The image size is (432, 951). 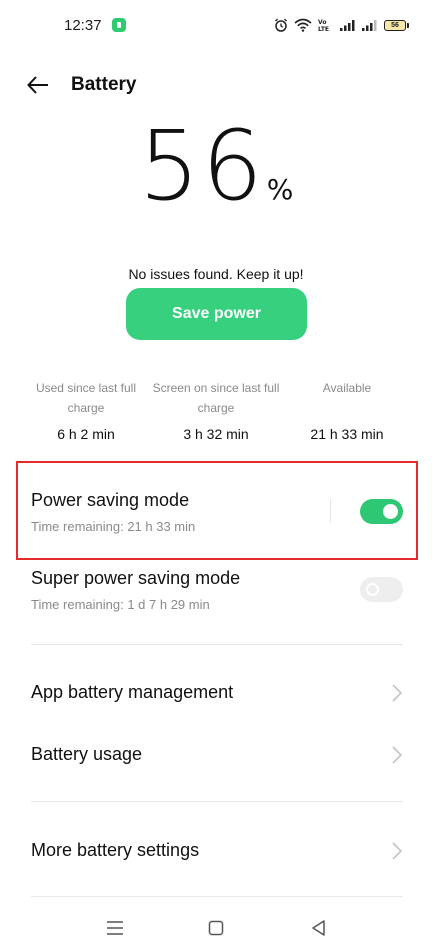 What do you see at coordinates (396, 25) in the screenshot?
I see `battery-icon: 56` at bounding box center [396, 25].